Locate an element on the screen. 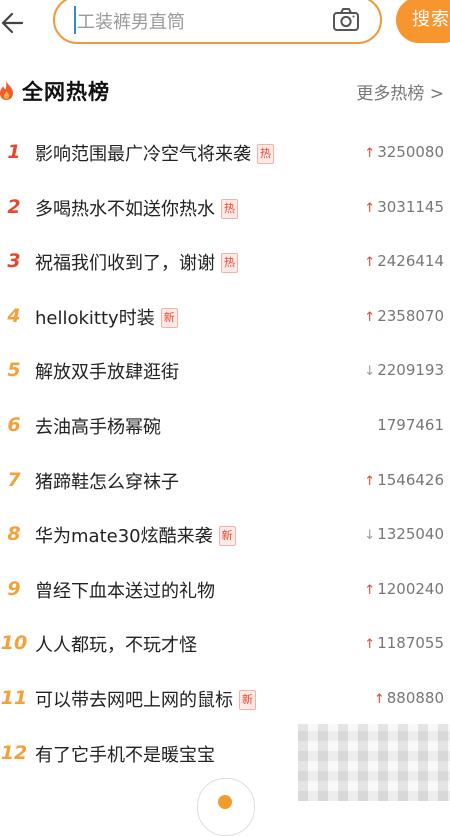 The image size is (450, 836). rank-number: 9 is located at coordinates (14, 588).